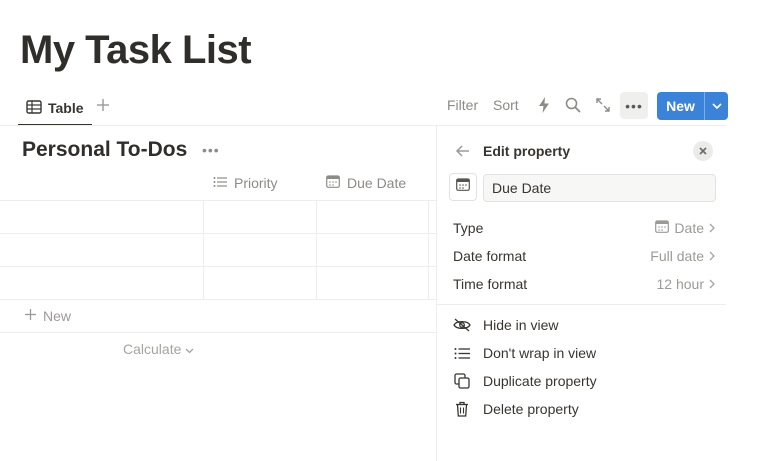 The height and width of the screenshot is (461, 768). I want to click on property-type-row: Type Date, so click(584, 228).